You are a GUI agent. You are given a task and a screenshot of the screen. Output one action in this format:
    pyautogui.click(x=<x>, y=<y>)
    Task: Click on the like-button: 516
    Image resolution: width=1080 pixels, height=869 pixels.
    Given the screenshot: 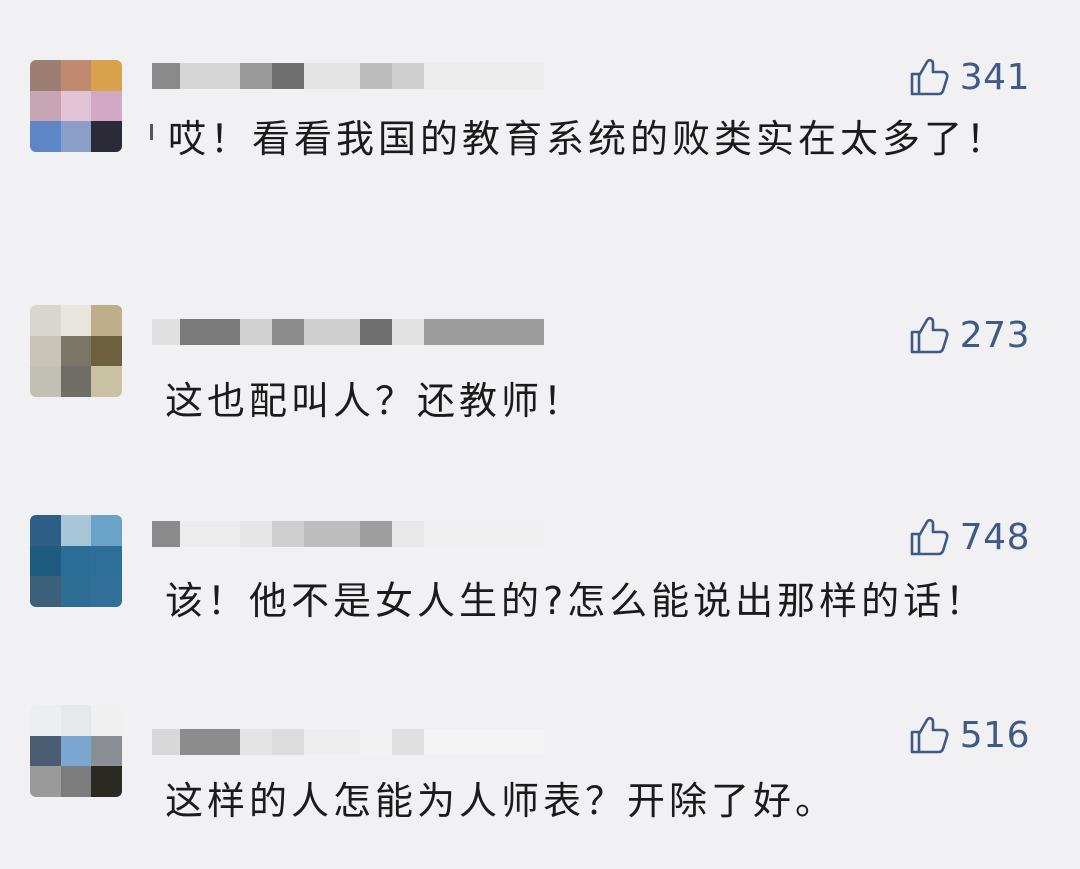 What is the action you would take?
    pyautogui.click(x=969, y=735)
    